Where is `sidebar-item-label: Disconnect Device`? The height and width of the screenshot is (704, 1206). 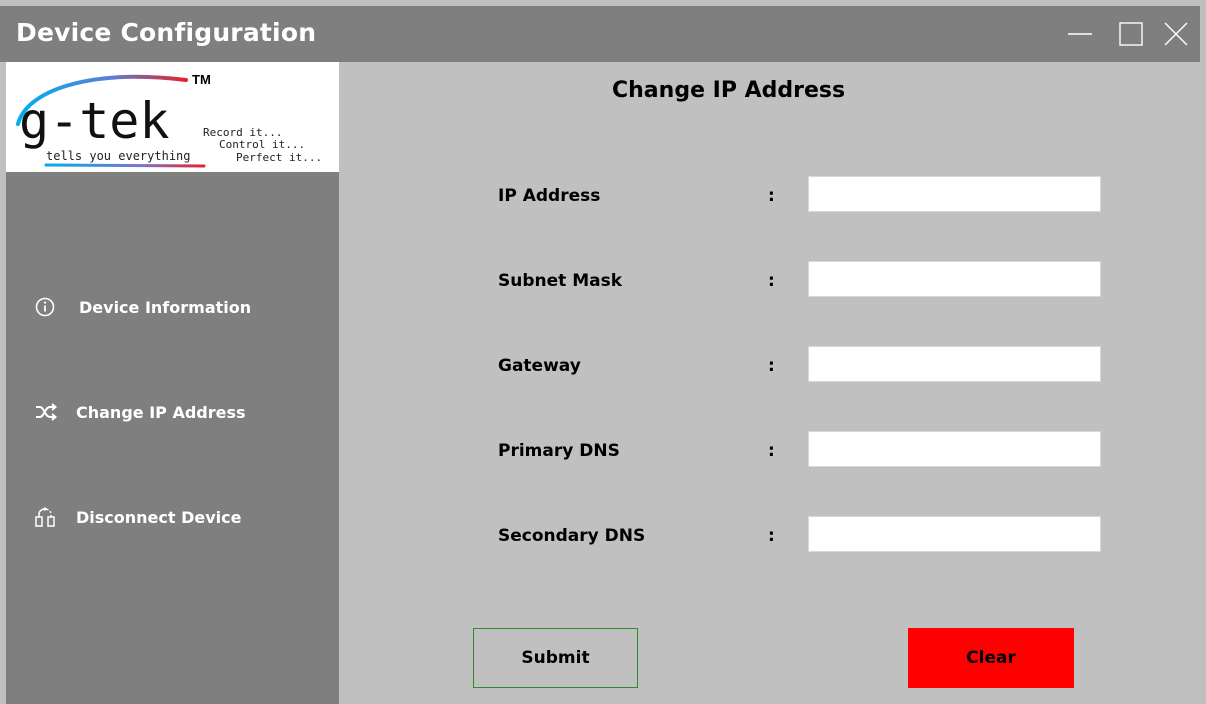 sidebar-item-label: Disconnect Device is located at coordinates (159, 517).